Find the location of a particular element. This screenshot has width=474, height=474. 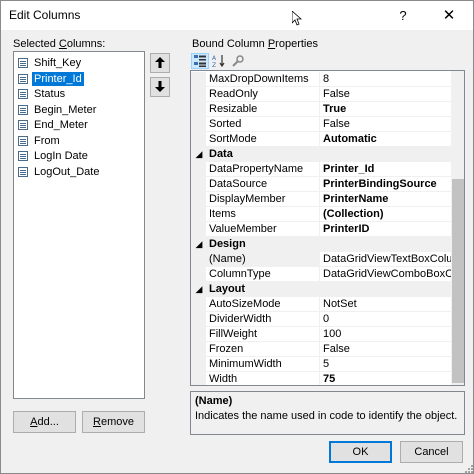

property-value: PrinterBindingSource is located at coordinates (386, 184).